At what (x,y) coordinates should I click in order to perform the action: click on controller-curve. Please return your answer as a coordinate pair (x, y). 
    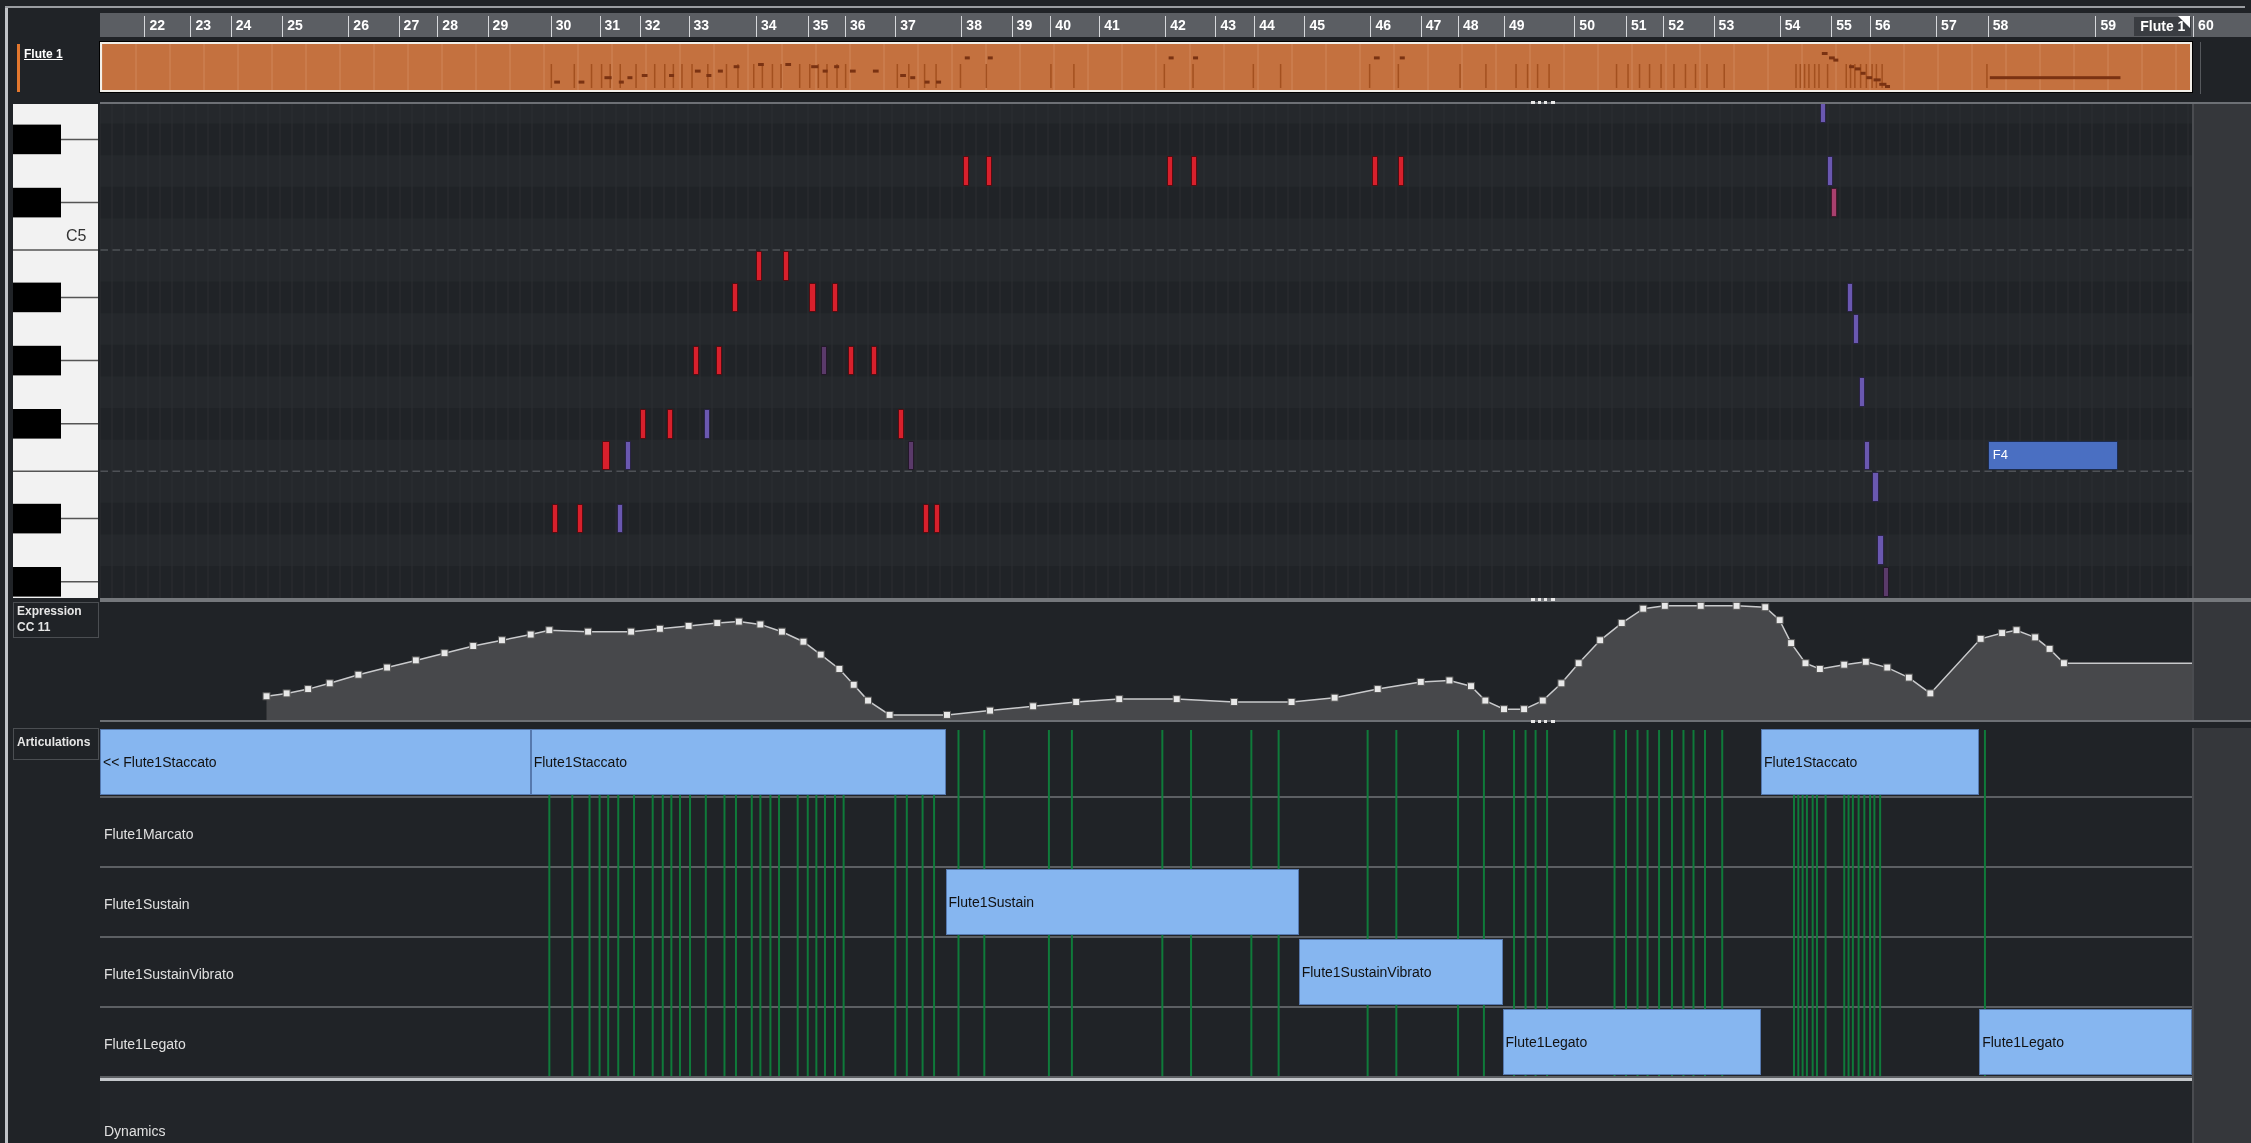
    Looking at the image, I should click on (1227, 661).